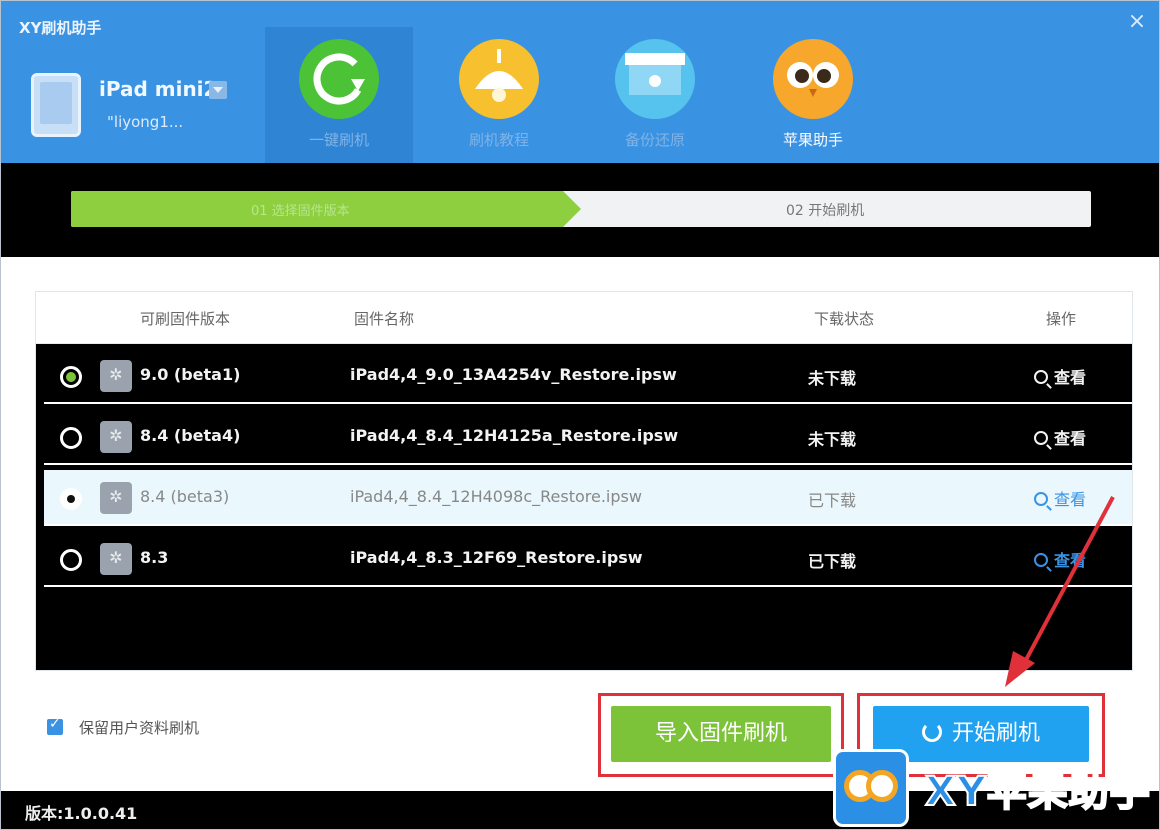  Describe the element at coordinates (496, 496) in the screenshot. I see `row-name: iPad4,4_8.4_12H4098c_Restore.ipsw` at that location.